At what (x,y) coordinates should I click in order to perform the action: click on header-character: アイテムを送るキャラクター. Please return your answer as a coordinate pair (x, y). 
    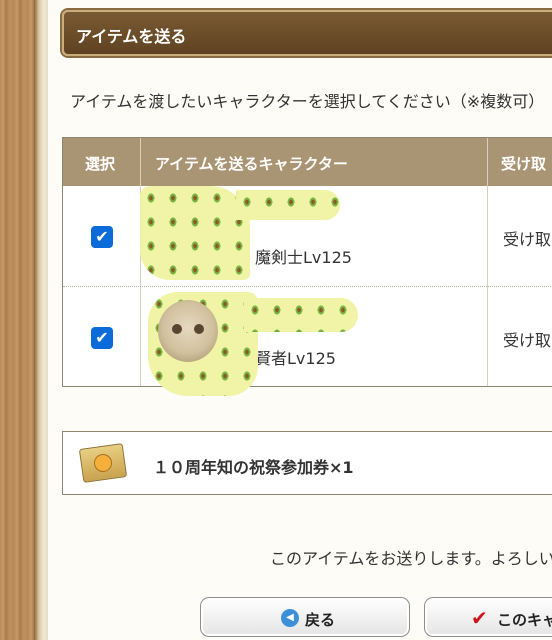
    Looking at the image, I should click on (251, 164).